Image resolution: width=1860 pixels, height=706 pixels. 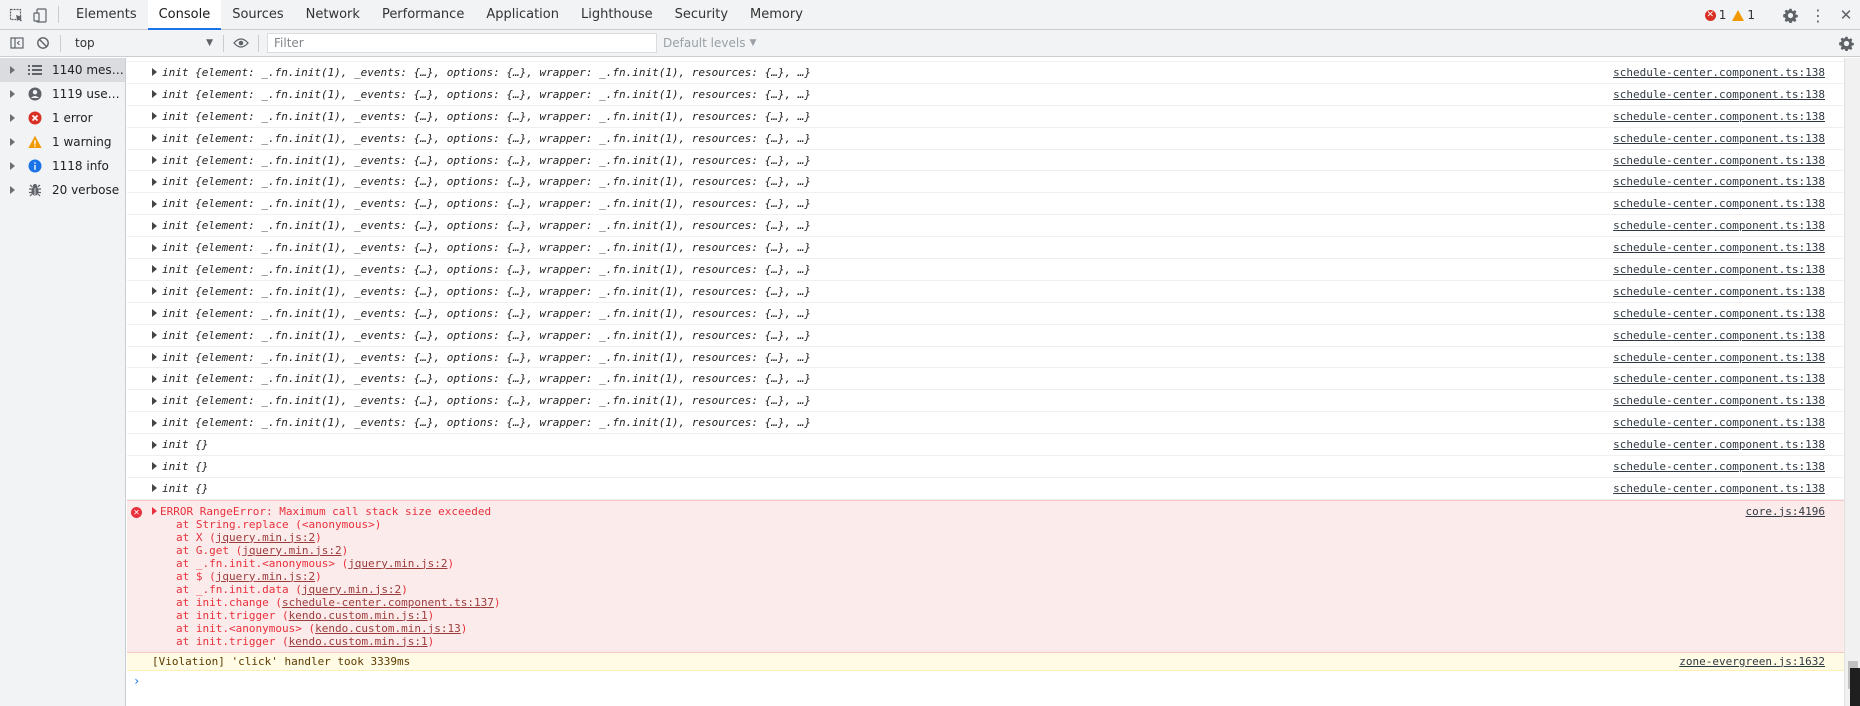 What do you see at coordinates (106, 14) in the screenshot?
I see `tab-elements: Elements` at bounding box center [106, 14].